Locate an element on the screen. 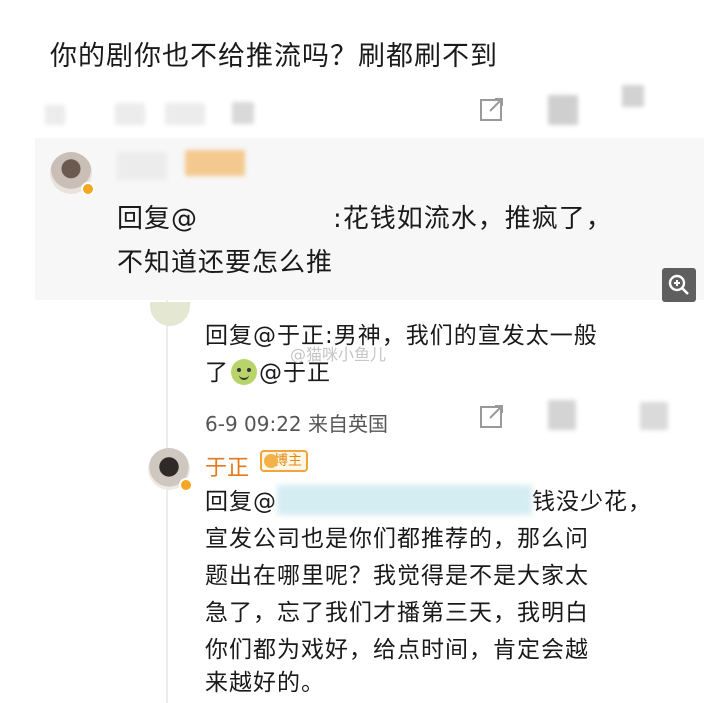 This screenshot has height=703, width=704. author-name: 于正 is located at coordinates (227, 466).